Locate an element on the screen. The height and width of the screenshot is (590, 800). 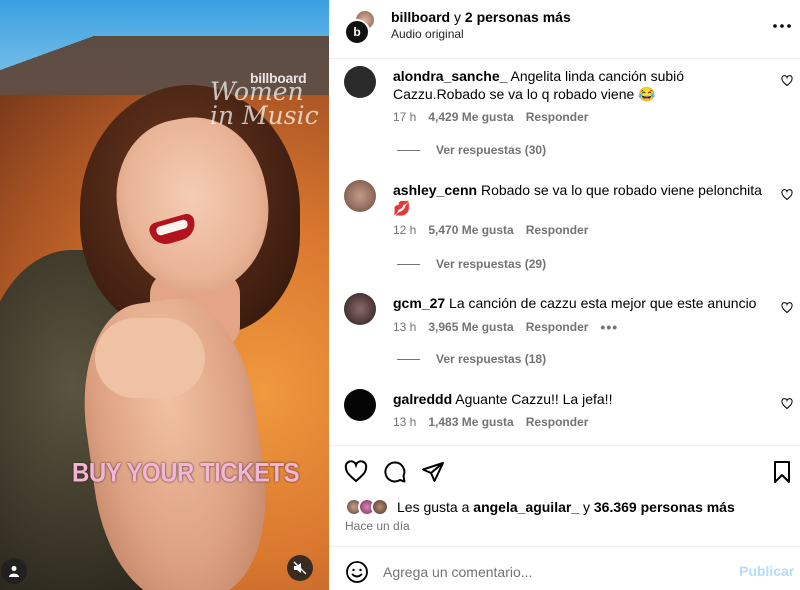
liker-username: angela_aguilar_ is located at coordinates (526, 507).